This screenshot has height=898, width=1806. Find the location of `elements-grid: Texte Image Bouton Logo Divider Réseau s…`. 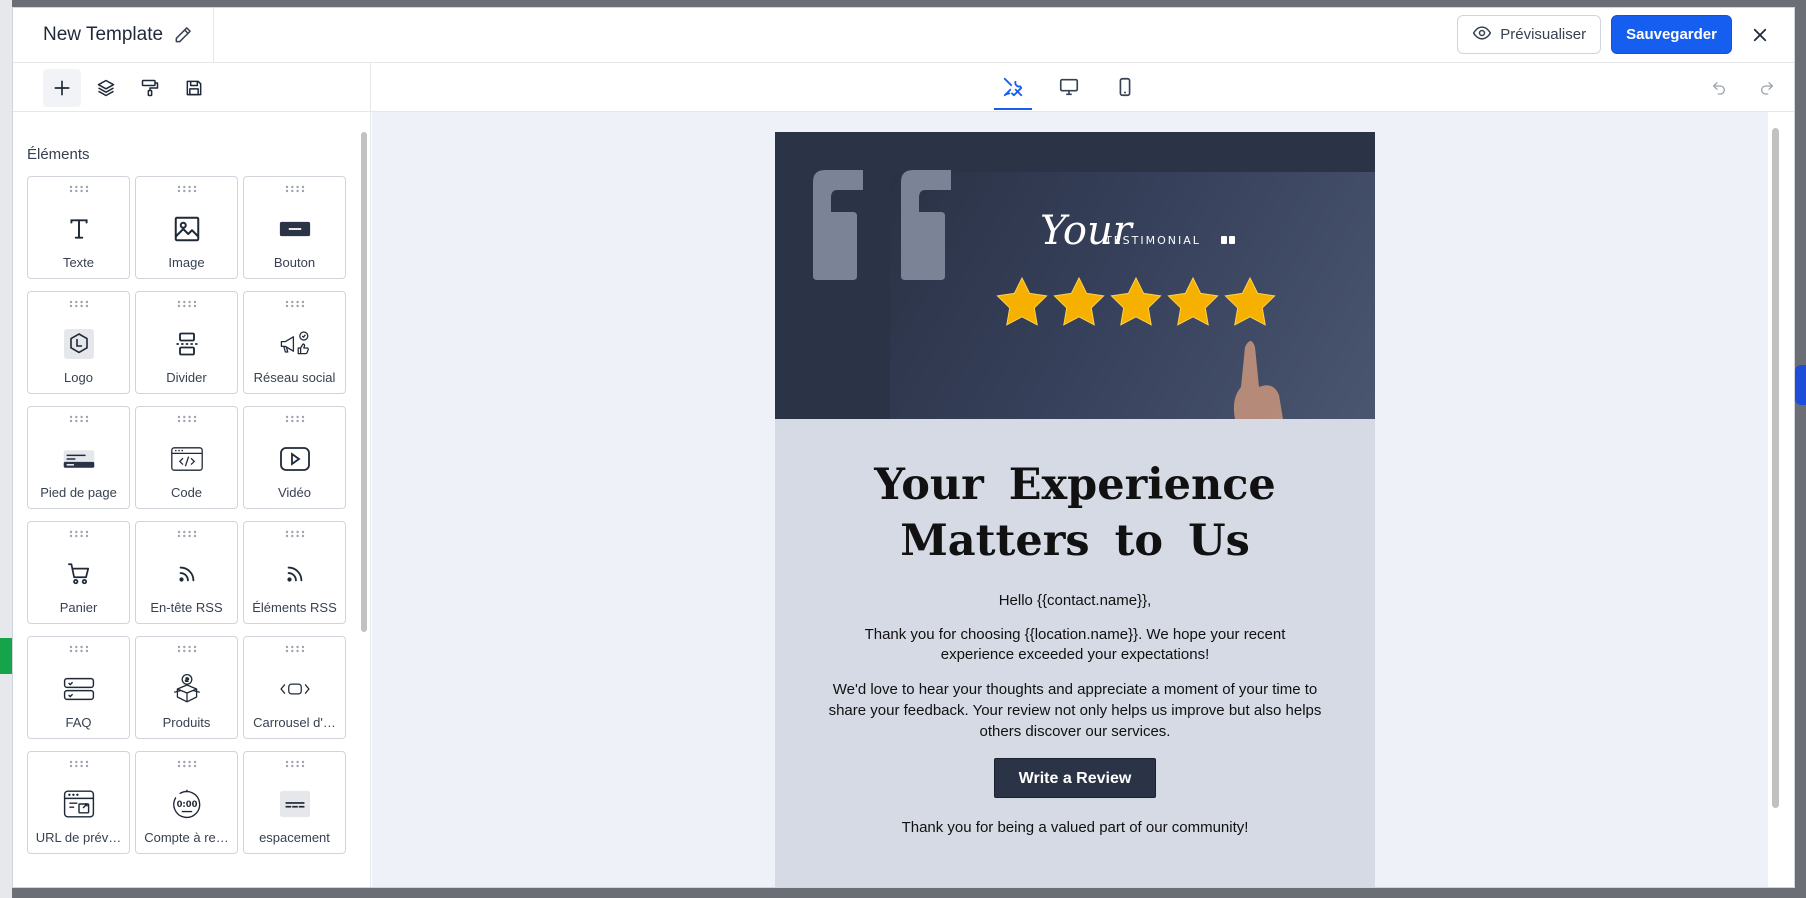

elements-grid: Texte Image Bouton Logo Divider Réseau s… is located at coordinates (186, 515).